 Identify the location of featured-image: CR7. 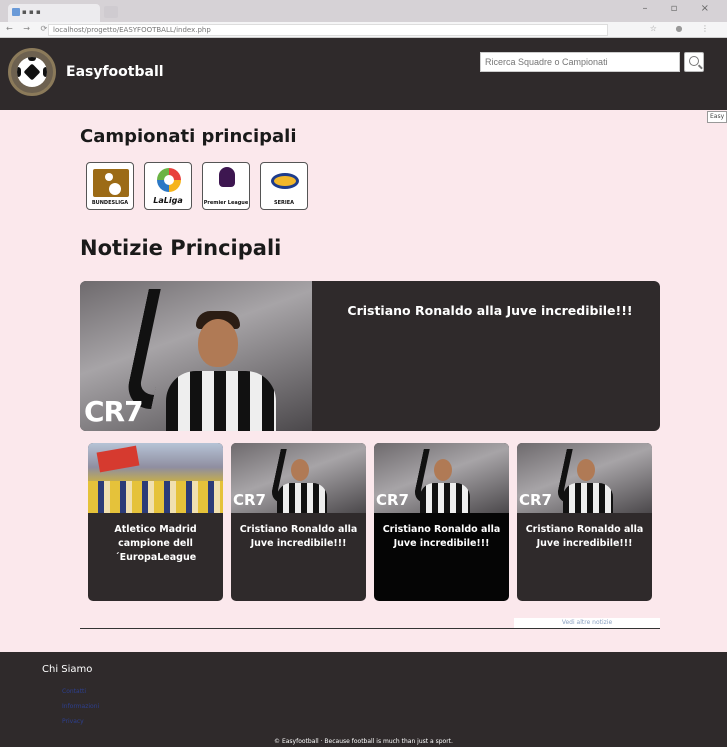
(196, 356).